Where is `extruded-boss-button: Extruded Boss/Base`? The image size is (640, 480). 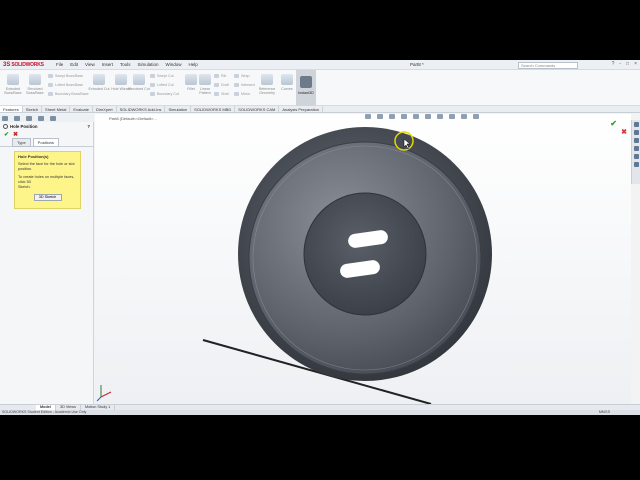
extruded-boss-button: Extruded Boss/Base is located at coordinates (13, 88).